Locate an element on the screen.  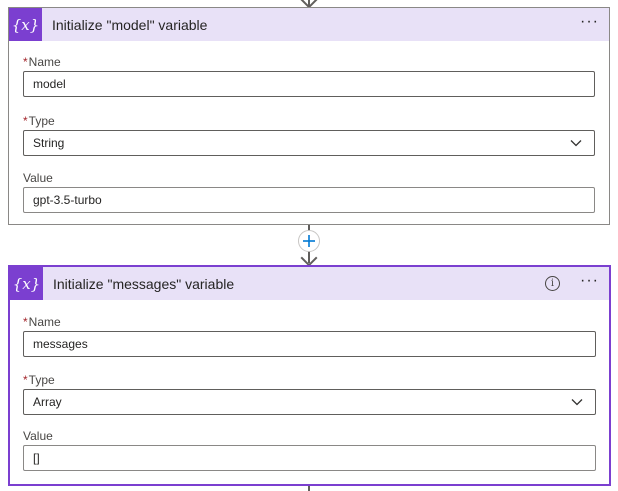
step-title: Initialize "model" variable is located at coordinates (130, 24).